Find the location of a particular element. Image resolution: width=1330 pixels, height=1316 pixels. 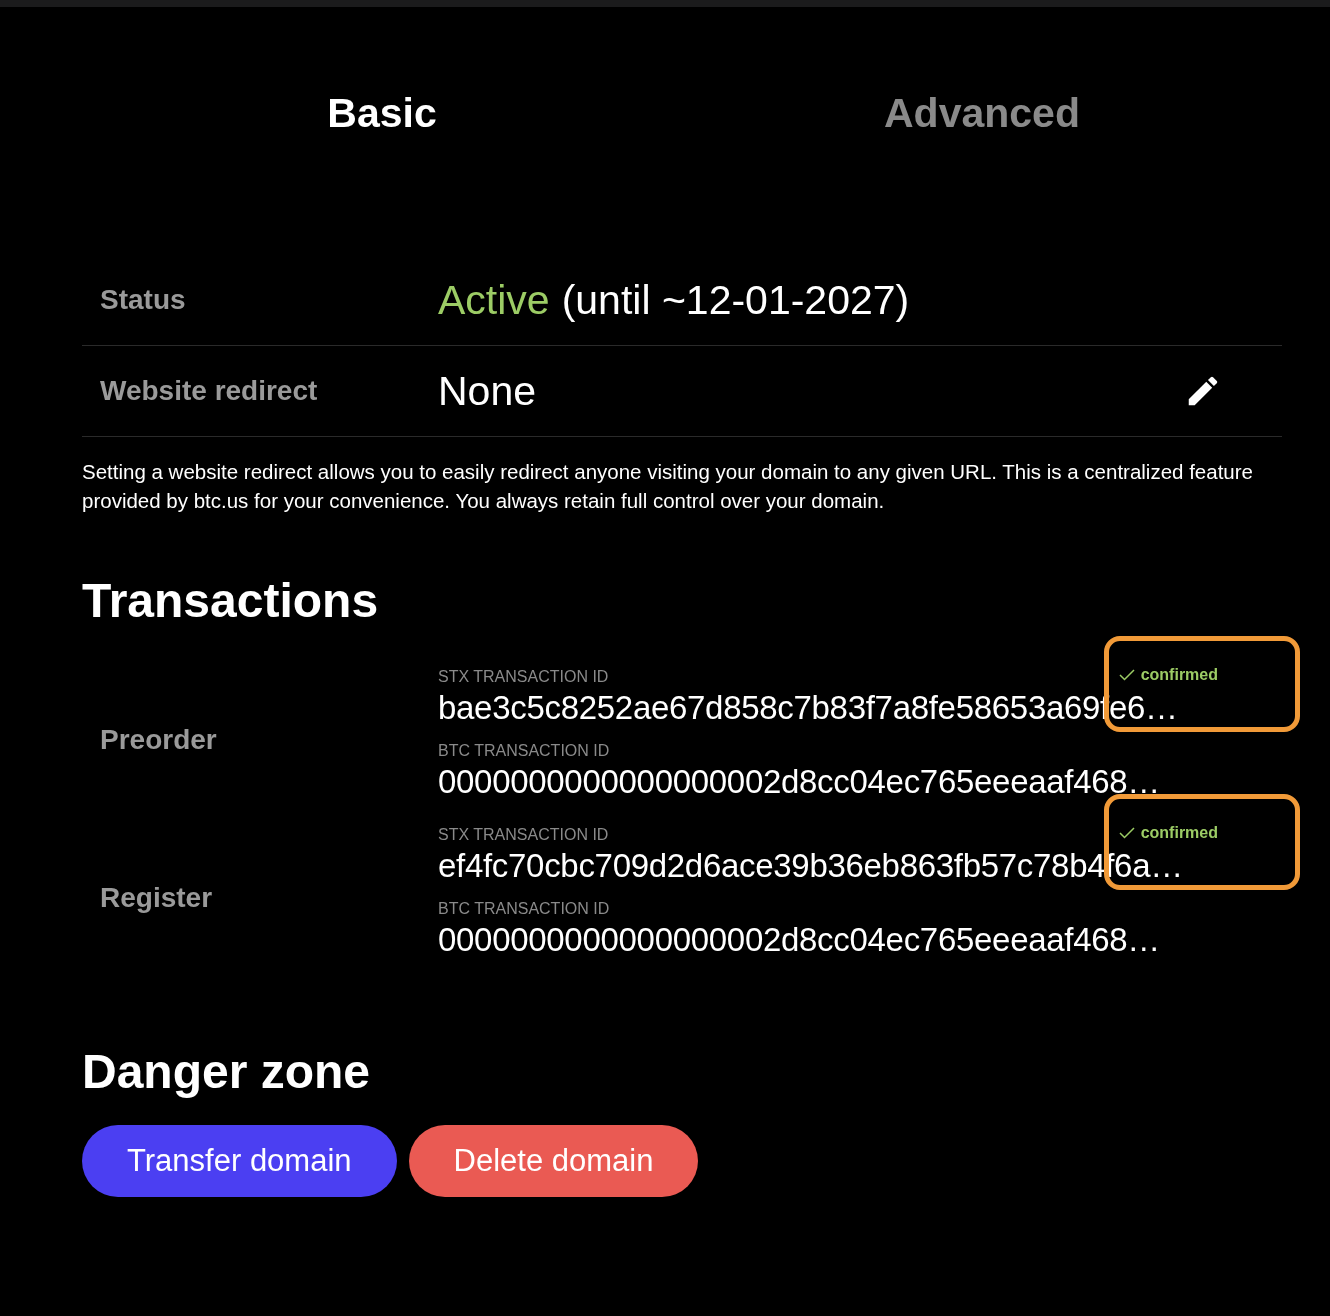

field-value: None is located at coordinates (487, 390).